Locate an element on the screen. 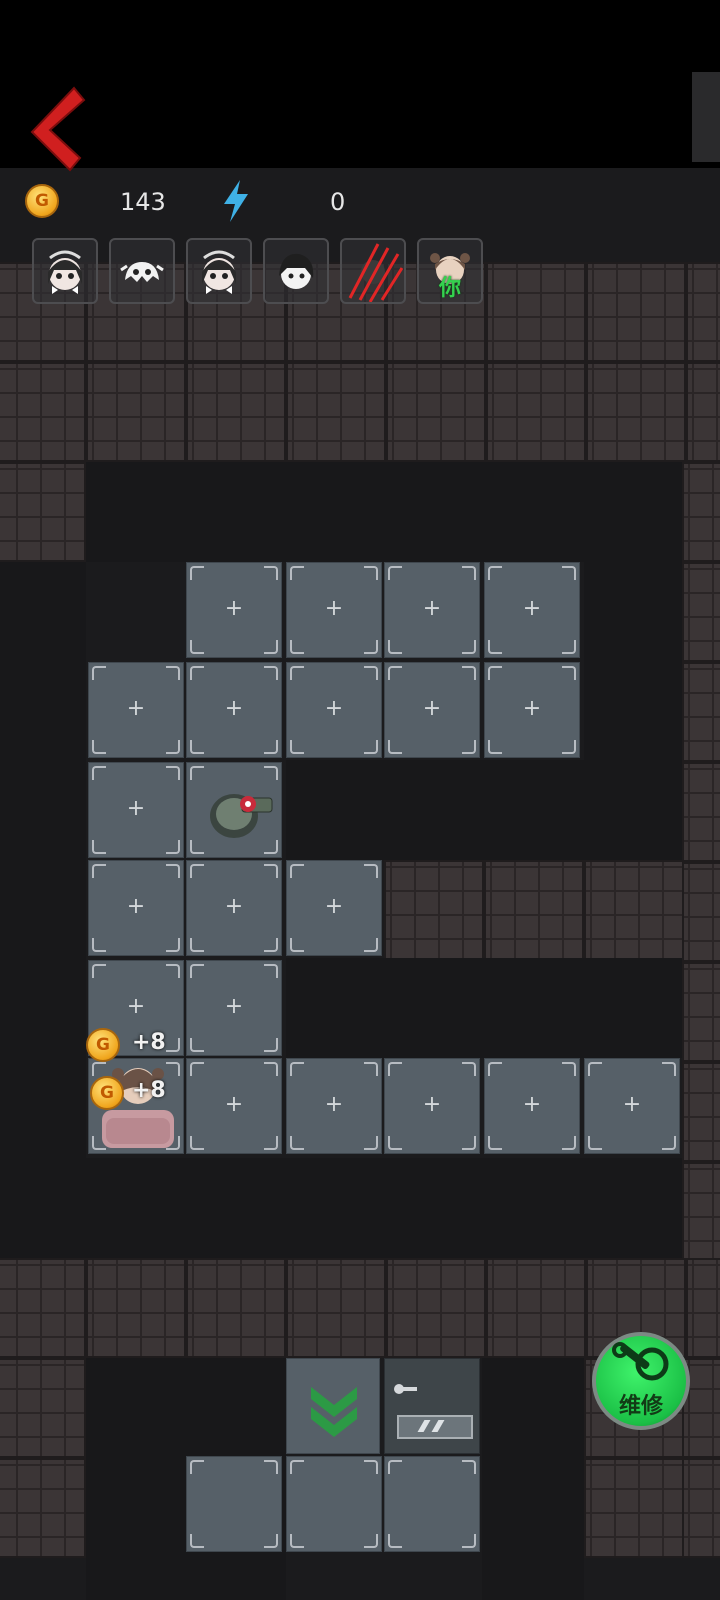 The width and height of the screenshot is (720, 1600). lightning-bolt-icon is located at coordinates (236, 203).